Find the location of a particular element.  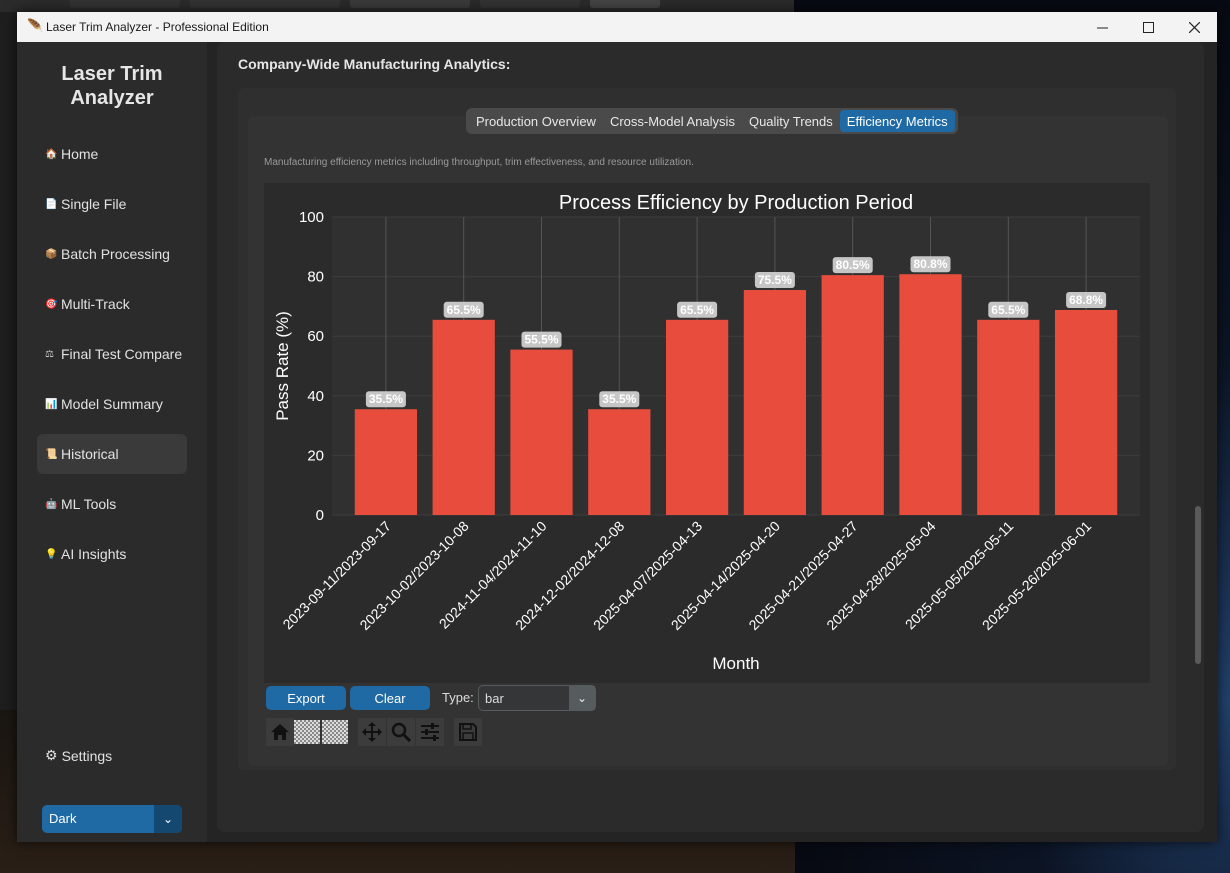

clear-button: Clear is located at coordinates (390, 698).